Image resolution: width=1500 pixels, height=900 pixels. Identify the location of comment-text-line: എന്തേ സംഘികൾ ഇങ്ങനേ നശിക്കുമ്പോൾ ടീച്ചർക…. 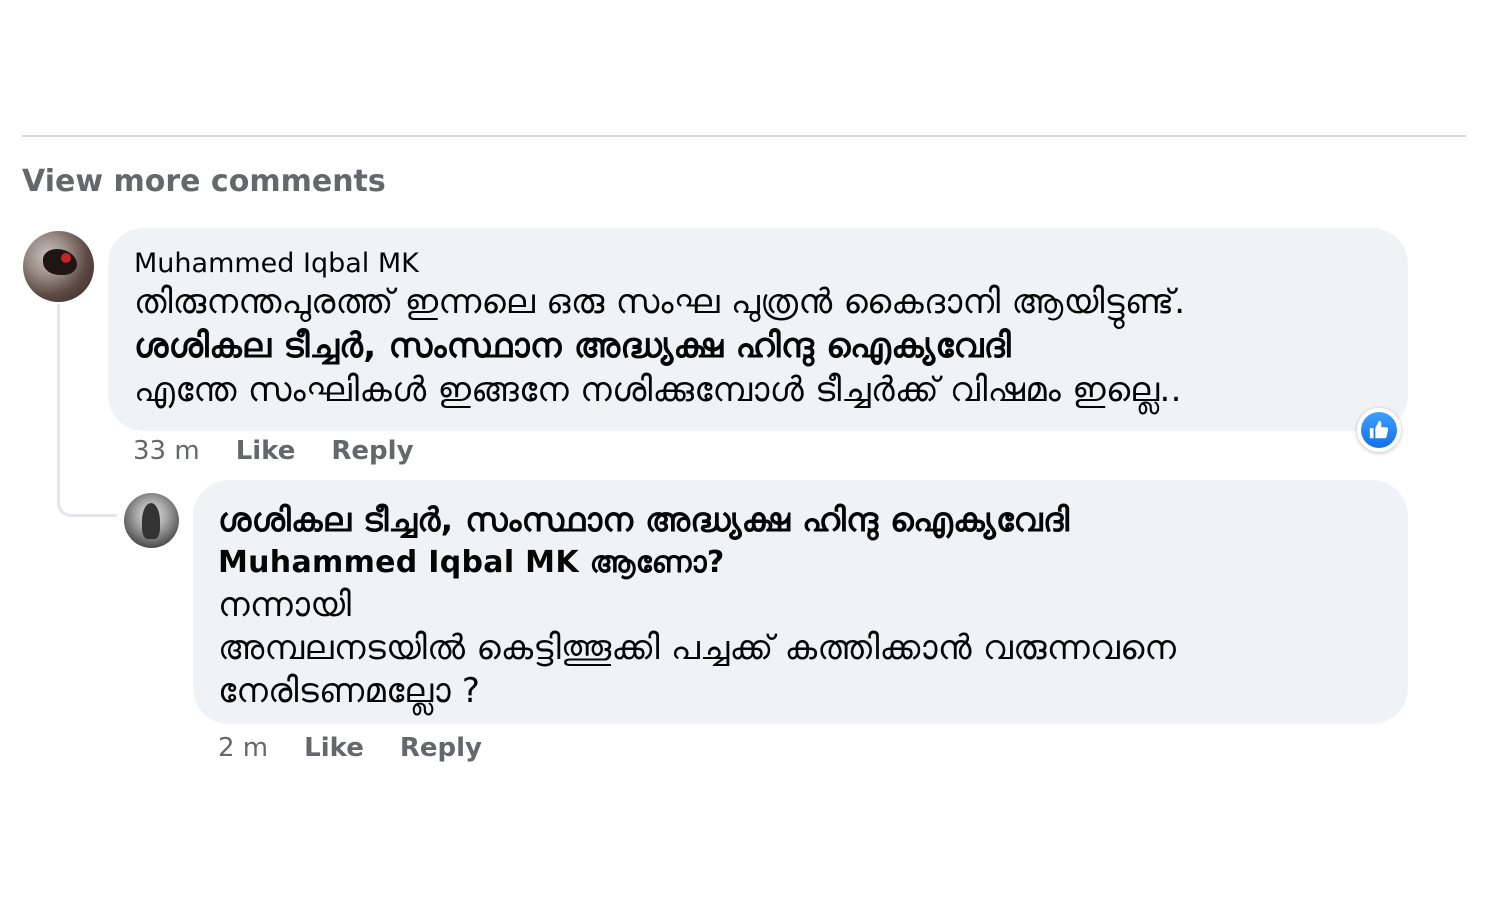
(658, 390).